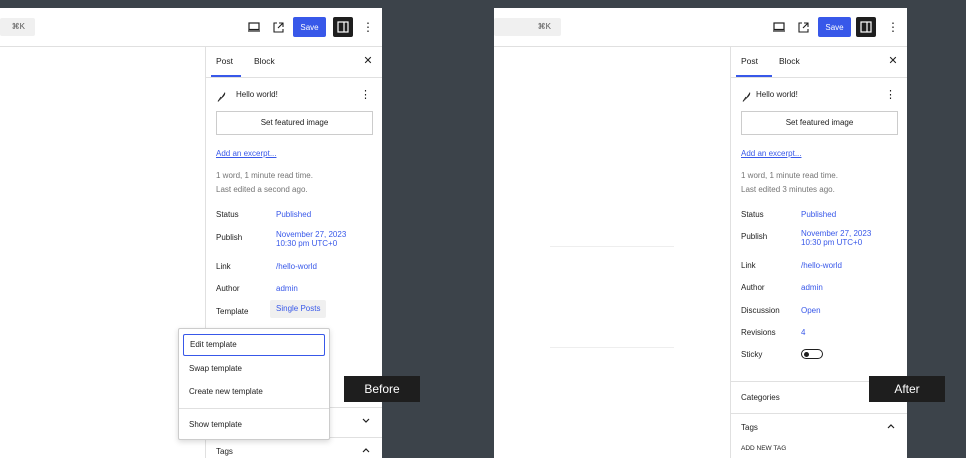 The image size is (966, 458). Describe the element at coordinates (262, 189) in the screenshot. I see `last-edited-text: Last edited a second ago.` at that location.